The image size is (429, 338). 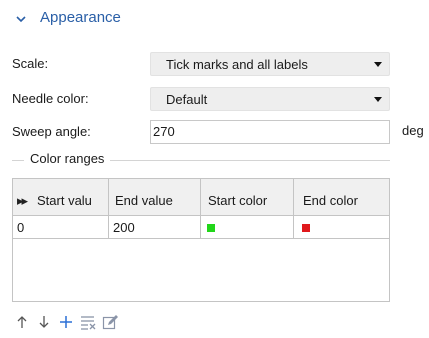 I want to click on section-header-appearance: Appearance, so click(x=214, y=20).